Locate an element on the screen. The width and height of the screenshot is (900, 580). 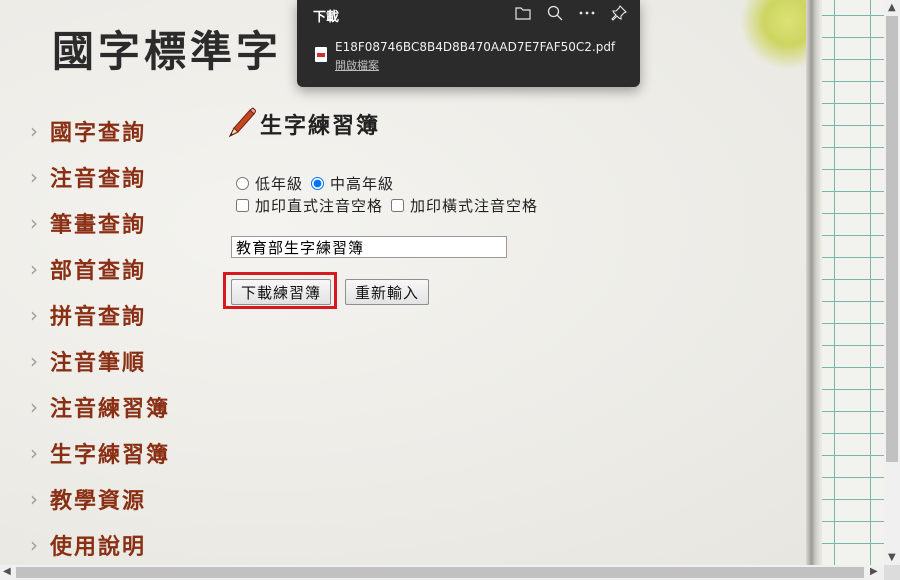
grade-low-option: 低年級 is located at coordinates (268, 183).